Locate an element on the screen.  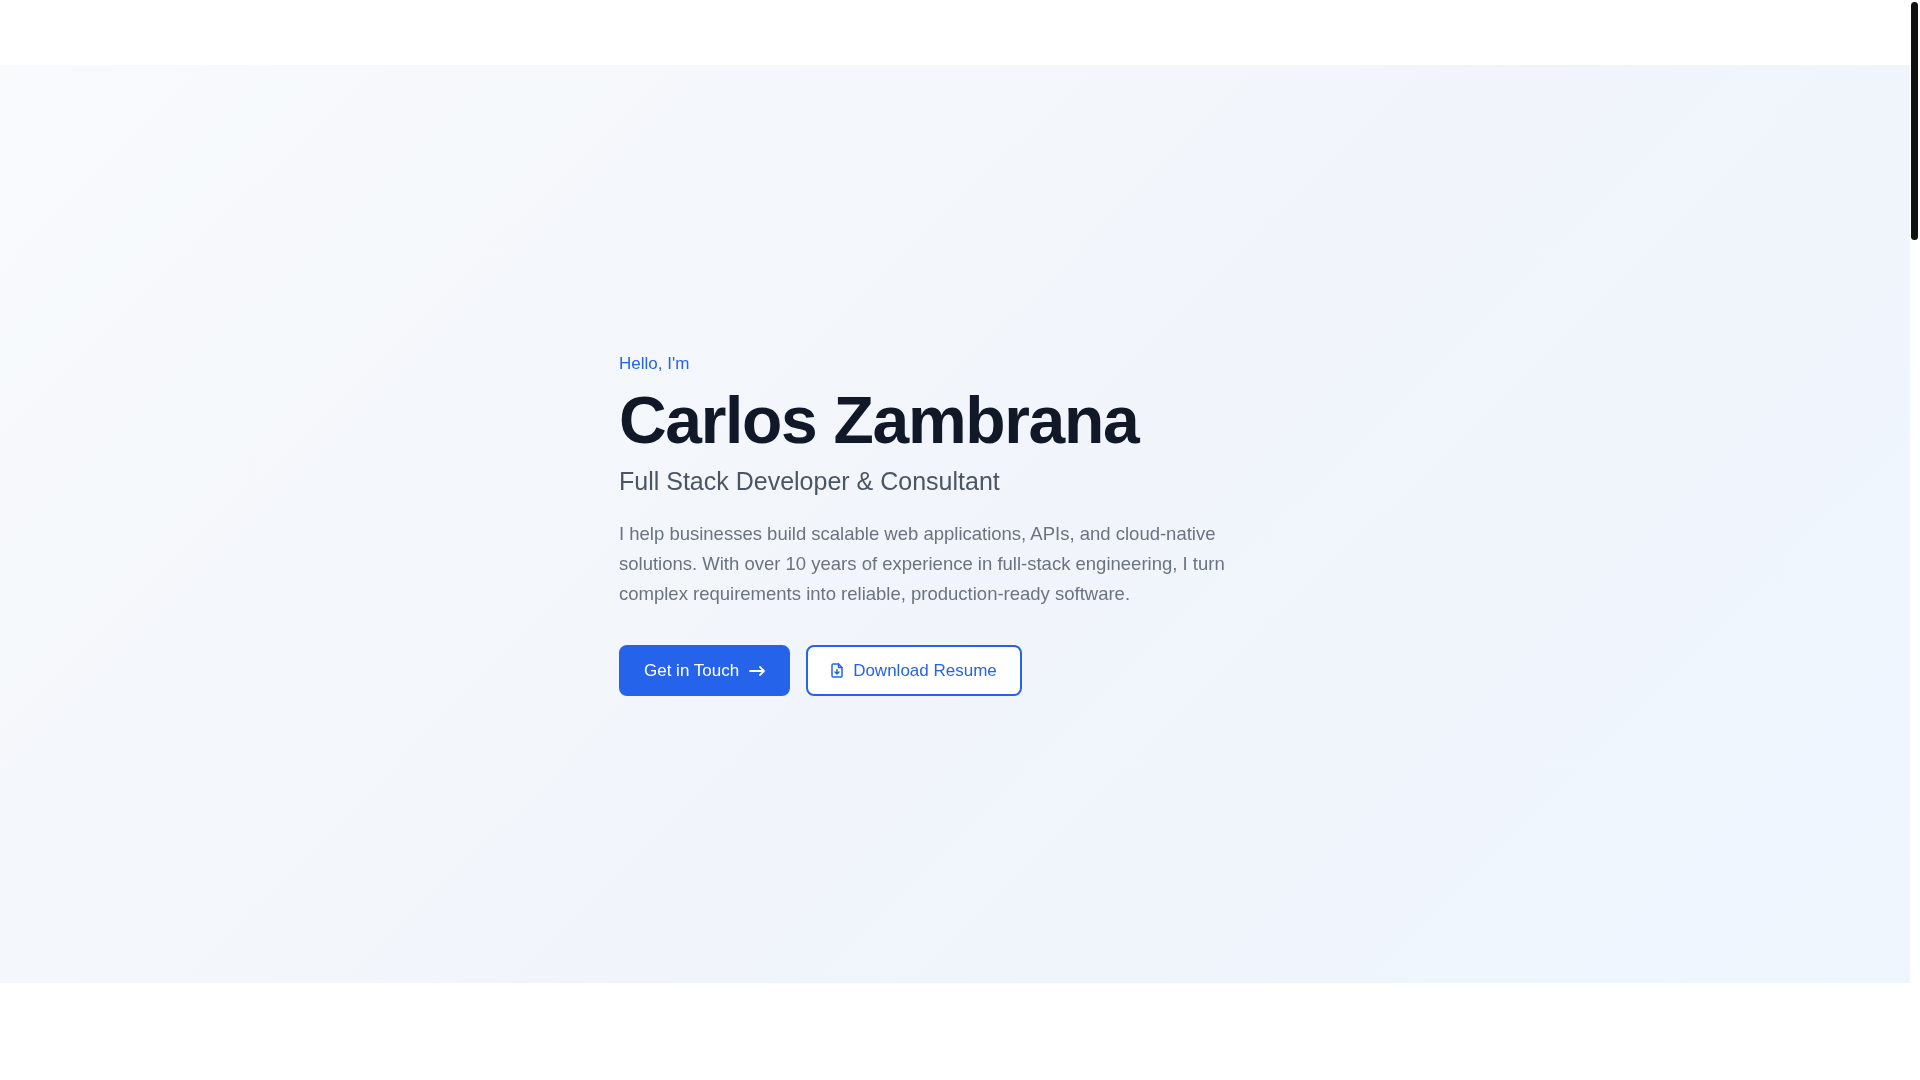
scrollbar-thumb is located at coordinates (1914, 121).